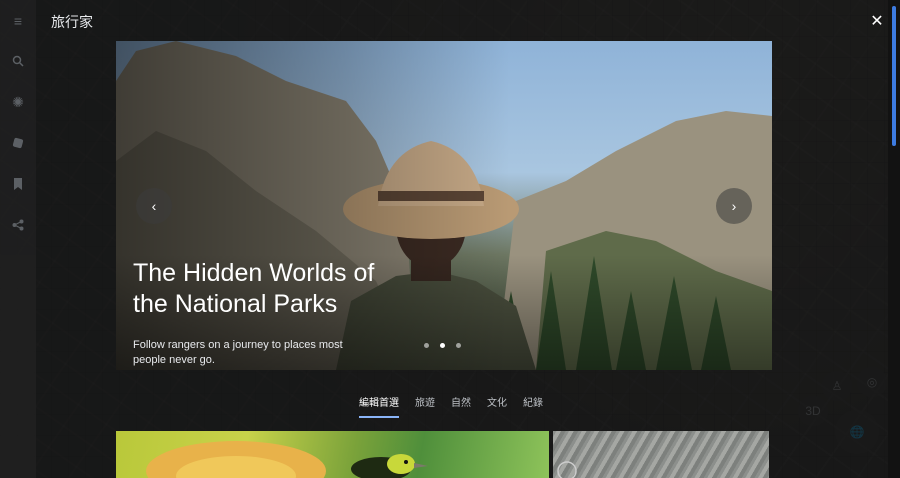 The image size is (900, 478). Describe the element at coordinates (379, 403) in the screenshot. I see `tab-editors-picks: 編輯首選` at that location.